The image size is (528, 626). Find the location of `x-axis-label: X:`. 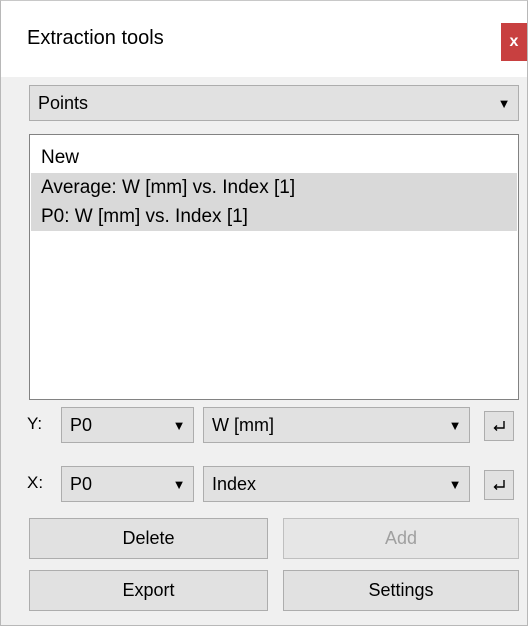

x-axis-label: X: is located at coordinates (35, 482).